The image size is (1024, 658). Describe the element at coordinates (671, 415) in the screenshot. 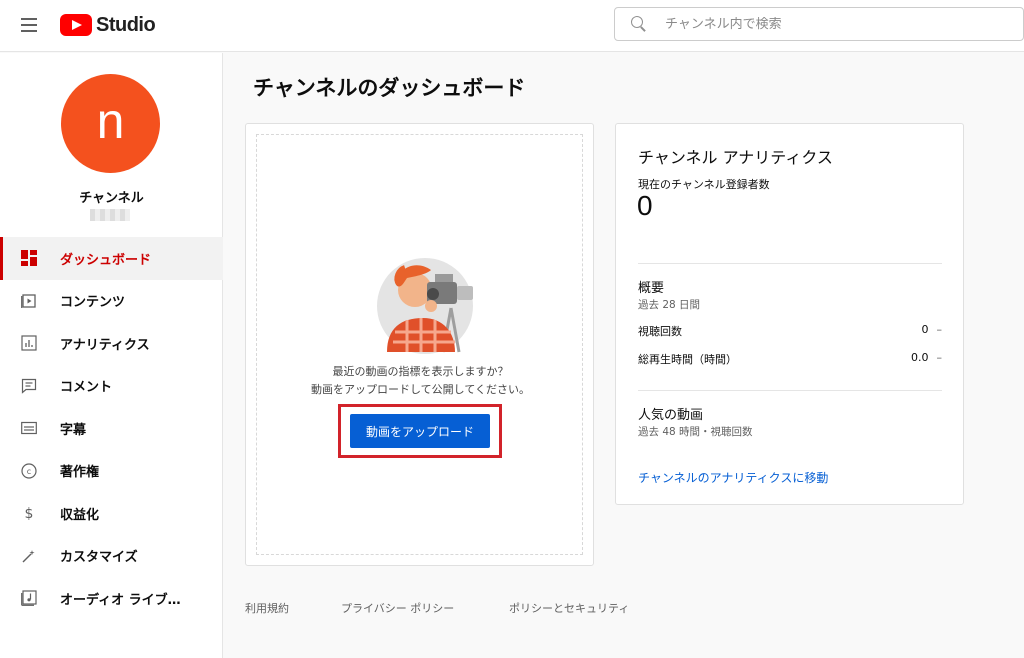

I see `top-videos-title: 人気の動画` at that location.